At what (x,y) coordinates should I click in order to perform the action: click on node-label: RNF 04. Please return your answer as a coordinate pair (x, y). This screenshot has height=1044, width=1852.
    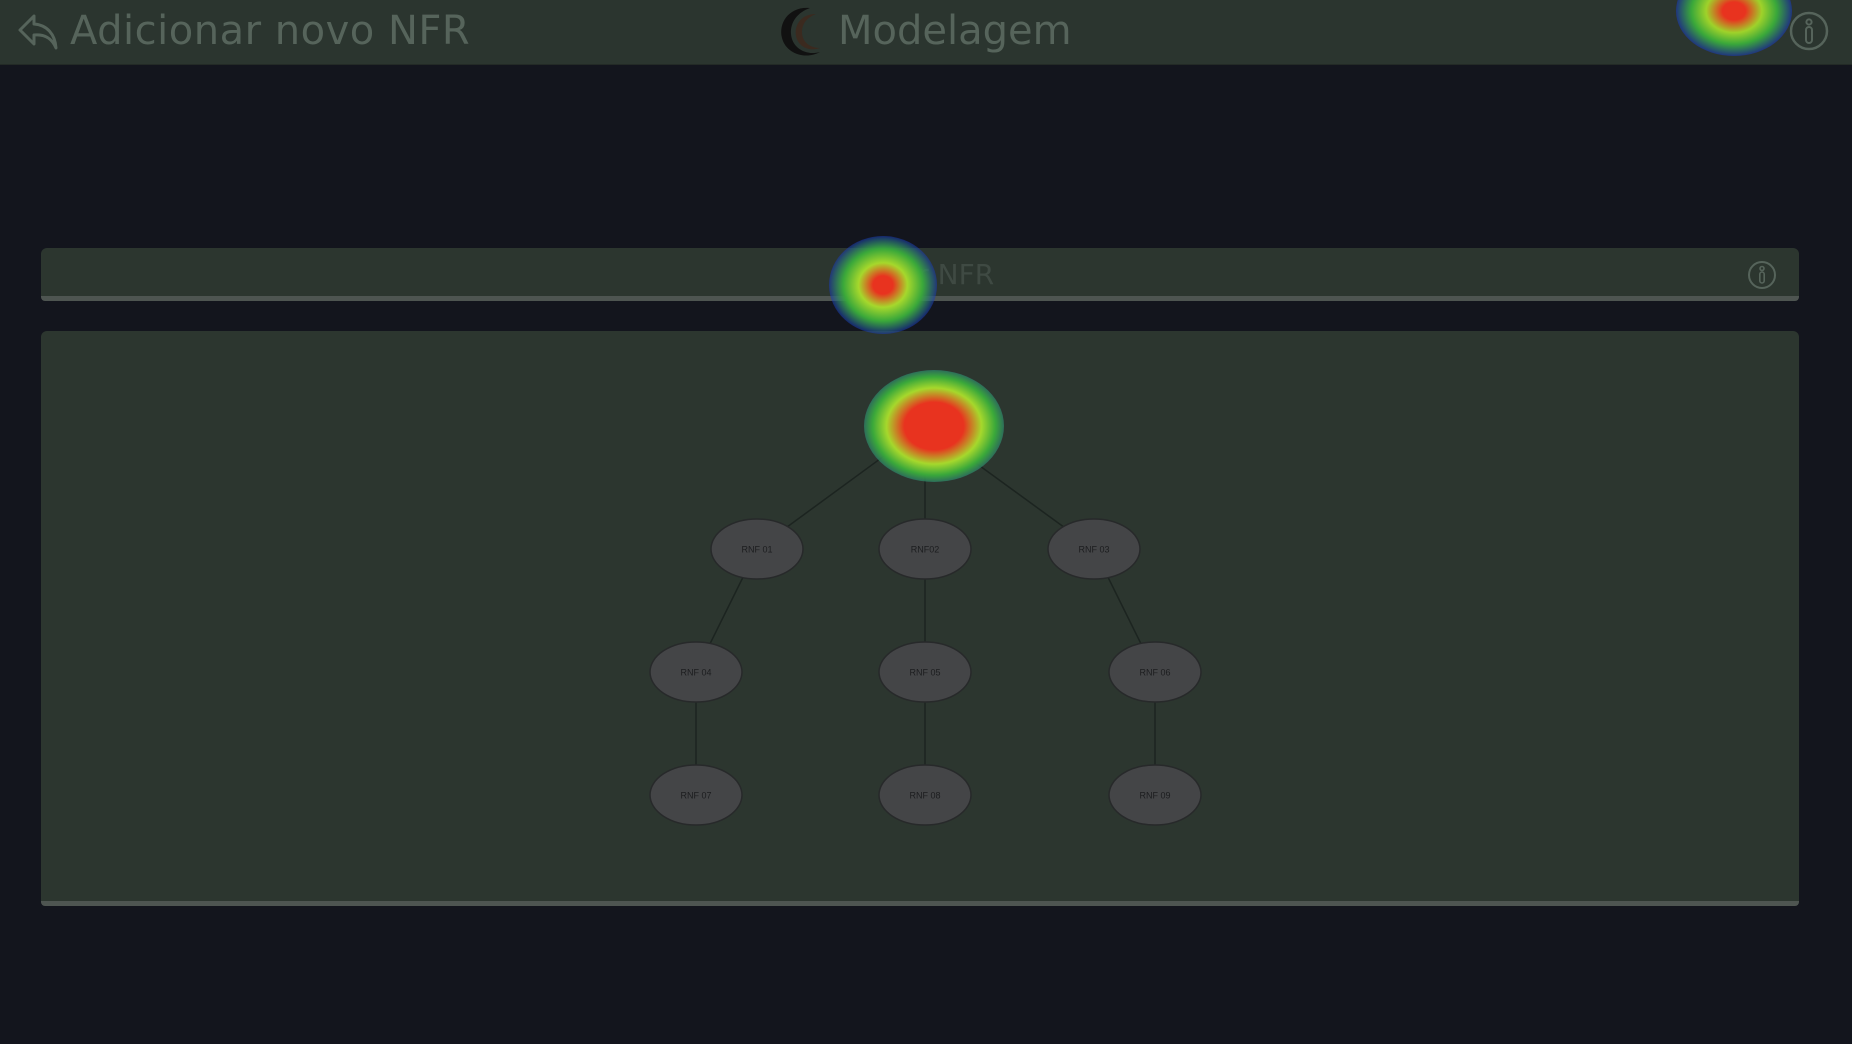
    Looking at the image, I should click on (695, 672).